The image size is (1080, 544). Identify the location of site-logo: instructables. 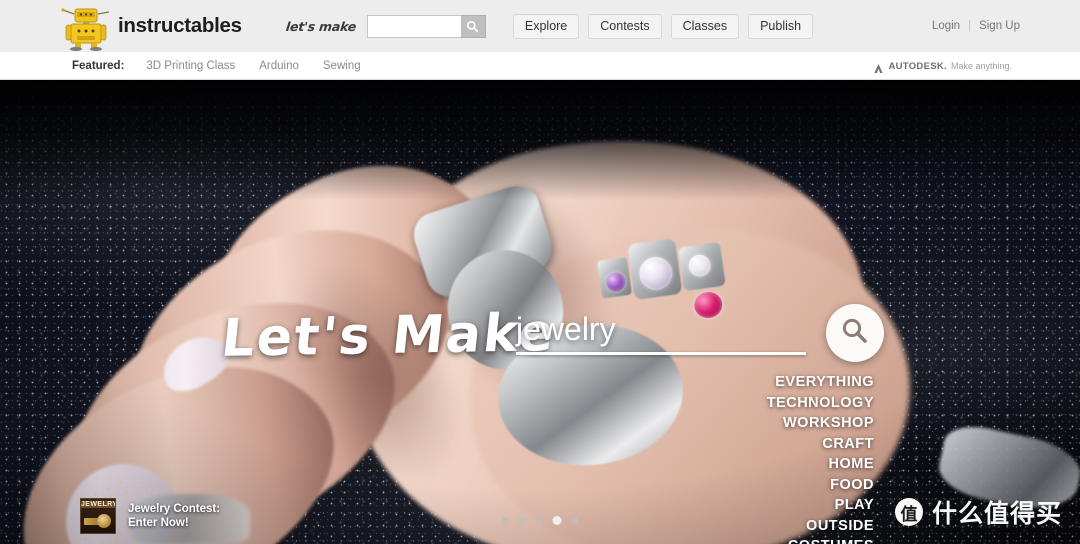
(151, 26).